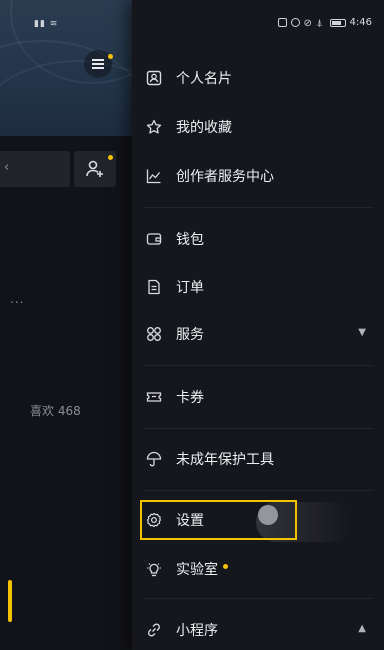 This screenshot has width=384, height=650. I want to click on menu-item-minor-protection: 未成年保护工具, so click(255, 459).